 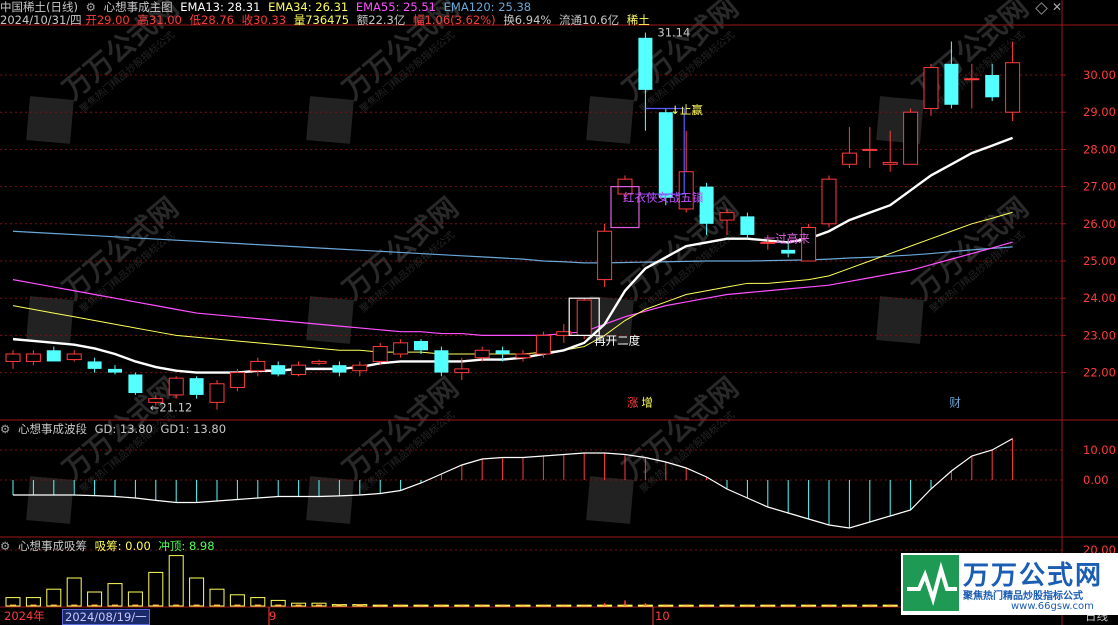 I want to click on sector-tag: 稀土, so click(x=638, y=20).